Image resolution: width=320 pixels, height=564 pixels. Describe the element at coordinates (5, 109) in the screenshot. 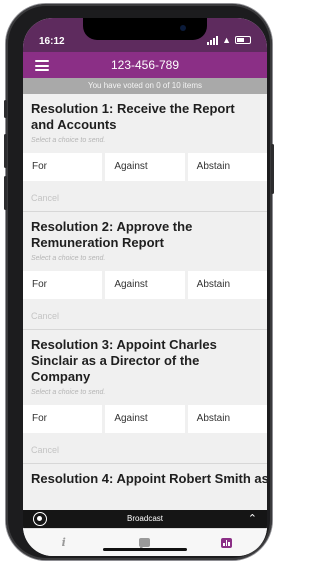

I see `mute-switch` at that location.